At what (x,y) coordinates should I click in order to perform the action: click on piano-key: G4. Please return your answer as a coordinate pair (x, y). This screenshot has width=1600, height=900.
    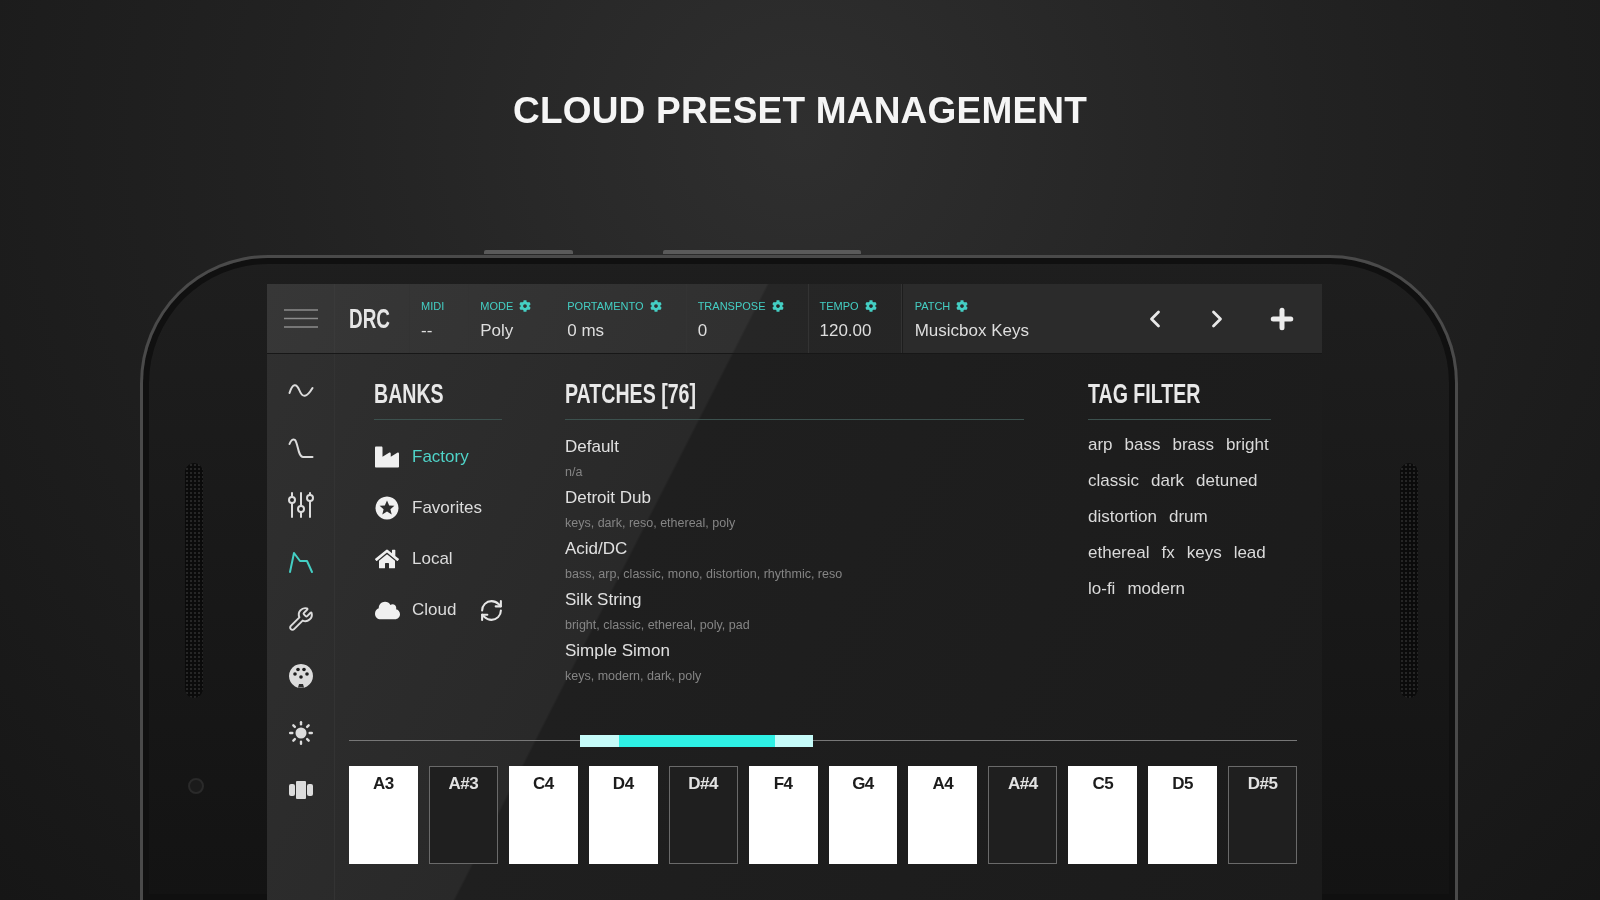
    Looking at the image, I should click on (863, 815).